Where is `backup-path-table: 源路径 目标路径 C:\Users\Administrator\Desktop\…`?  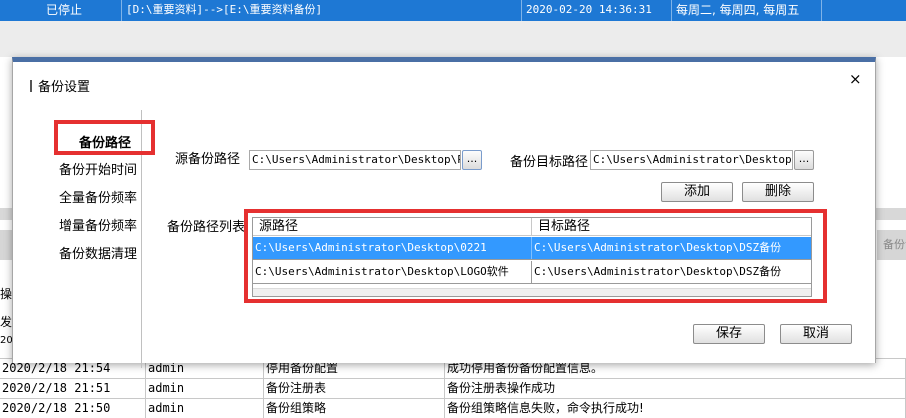 backup-path-table: 源路径 目标路径 C:\Users\Administrator\Desktop\… is located at coordinates (532, 257).